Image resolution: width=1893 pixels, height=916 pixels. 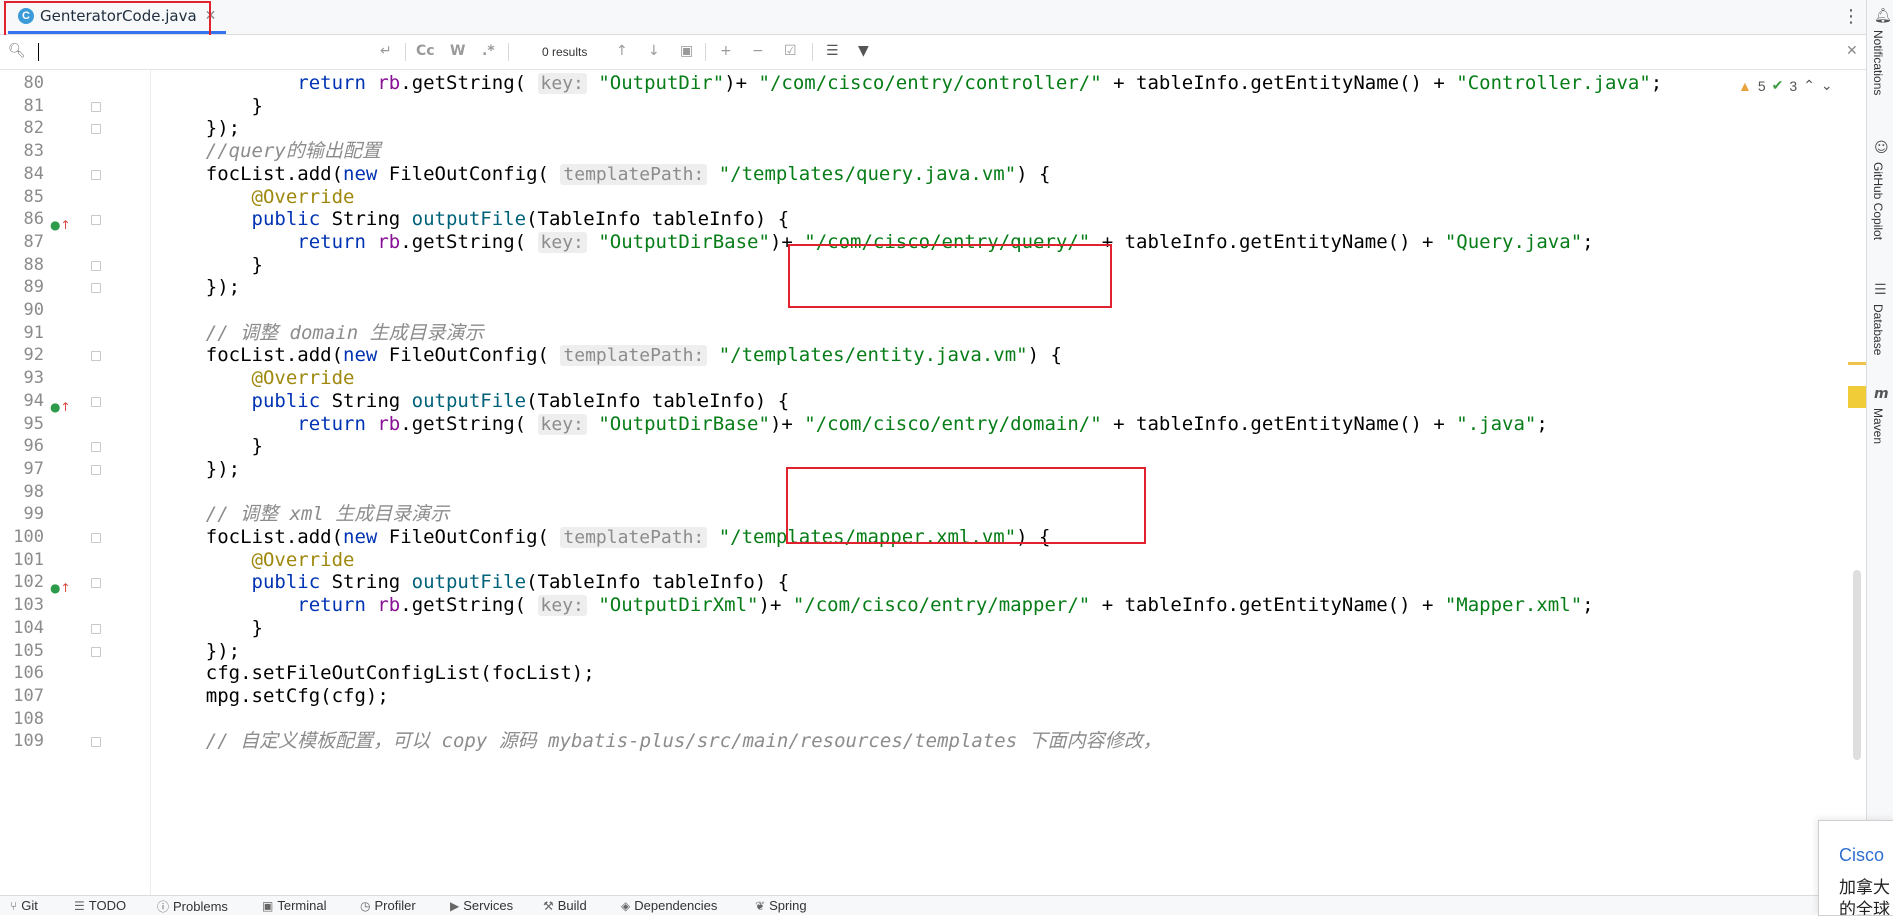 What do you see at coordinates (812, 52) in the screenshot?
I see `divider` at bounding box center [812, 52].